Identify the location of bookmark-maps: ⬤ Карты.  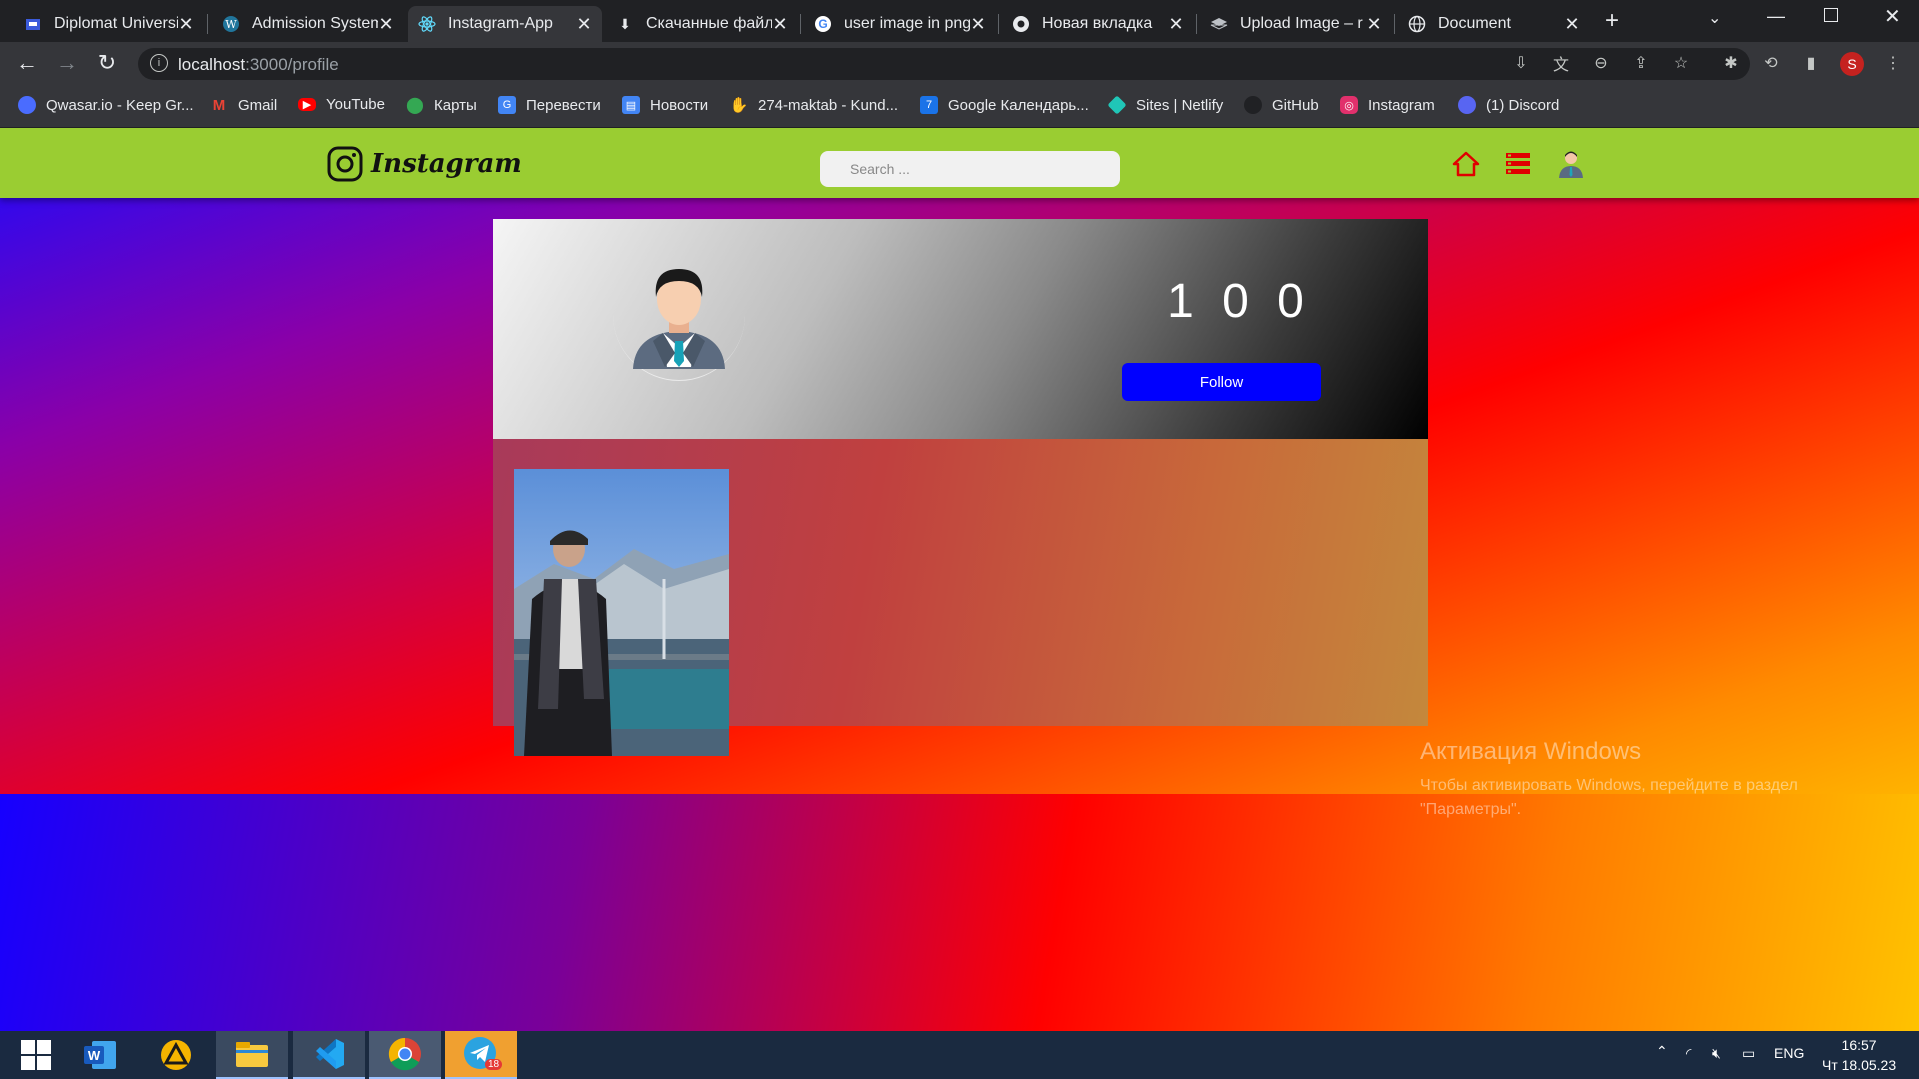
(441, 105).